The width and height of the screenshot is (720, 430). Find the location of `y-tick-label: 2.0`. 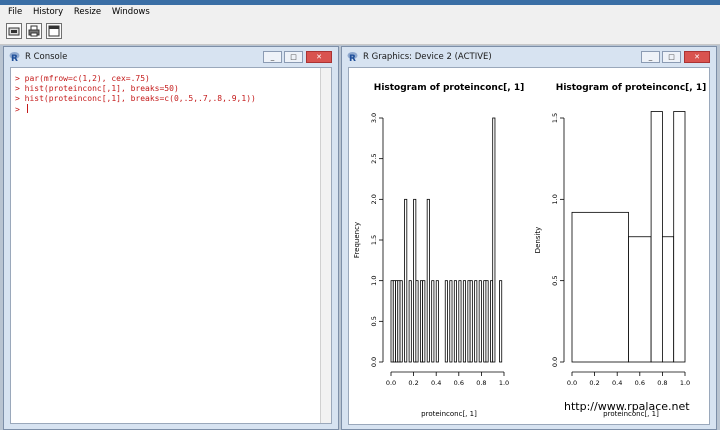

y-tick-label: 2.0 is located at coordinates (374, 199).